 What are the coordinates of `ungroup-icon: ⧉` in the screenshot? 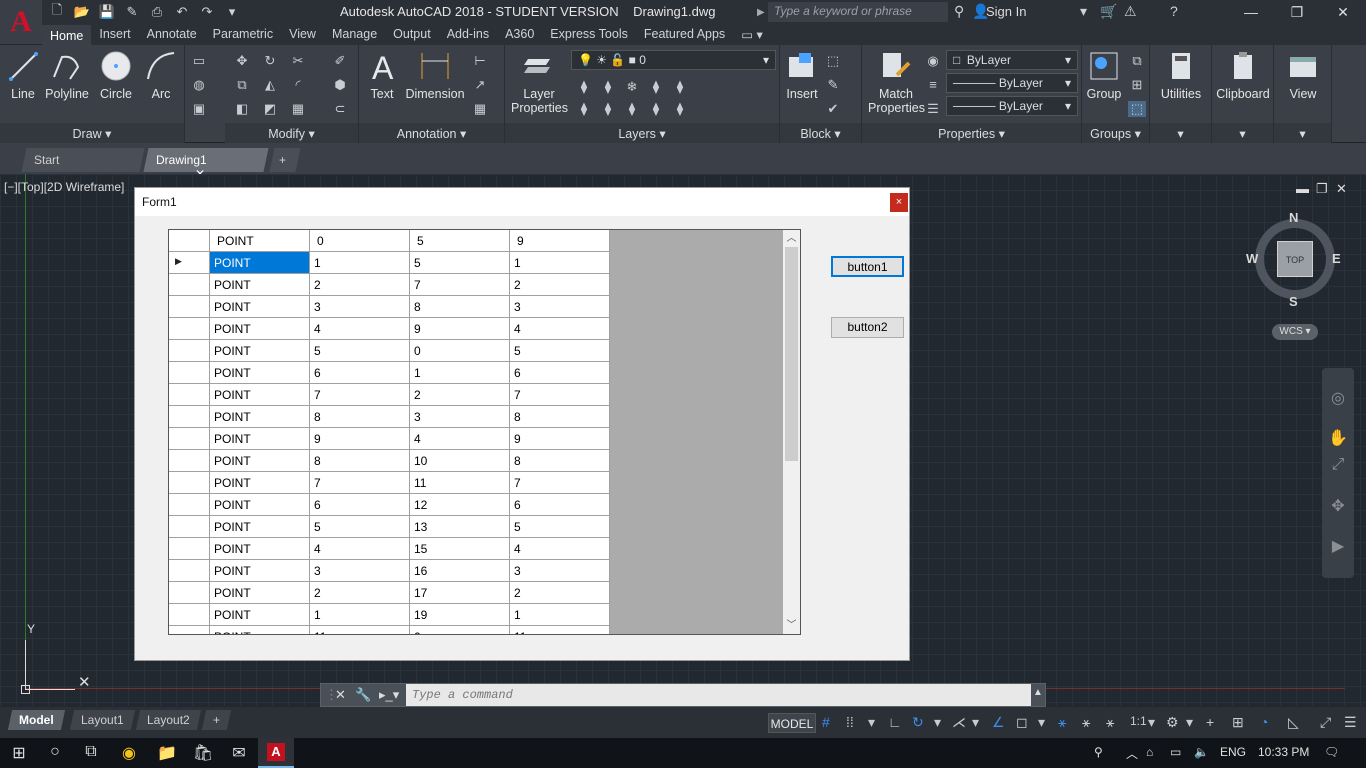 It's located at (1137, 61).